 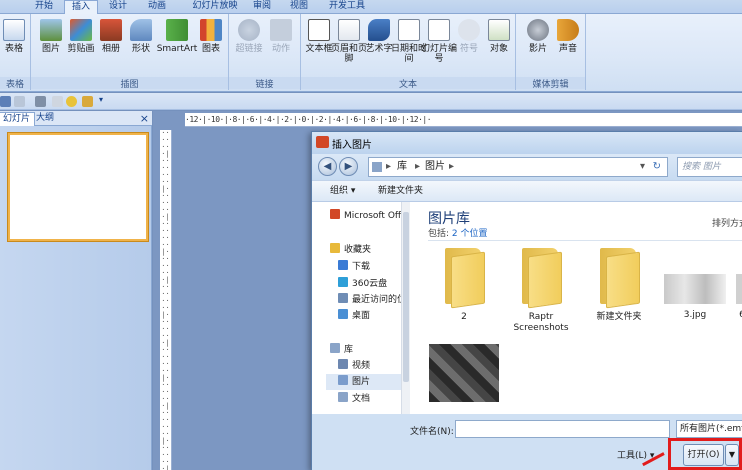 I want to click on new-folder-button: 新建文件夹, so click(x=400, y=191).